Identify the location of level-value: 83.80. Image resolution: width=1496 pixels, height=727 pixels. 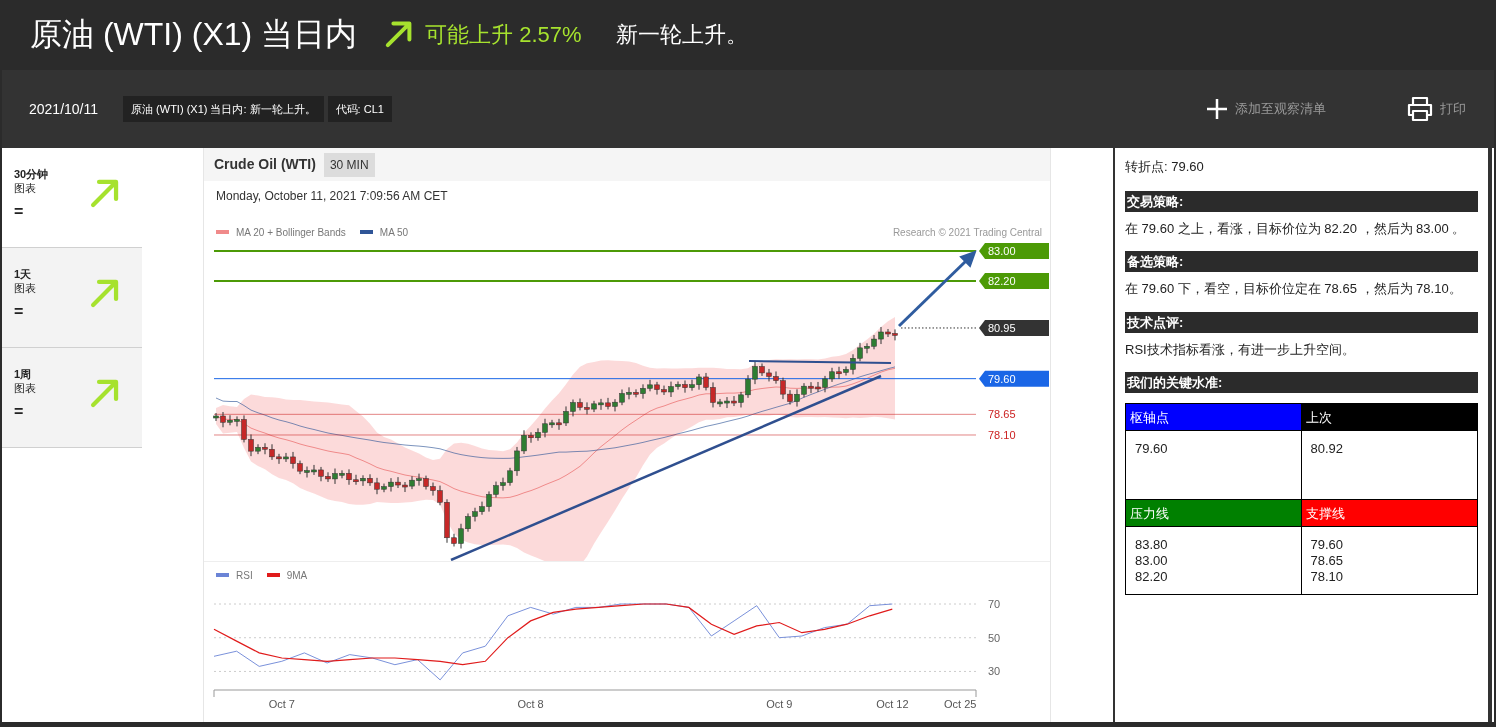
(1152, 545).